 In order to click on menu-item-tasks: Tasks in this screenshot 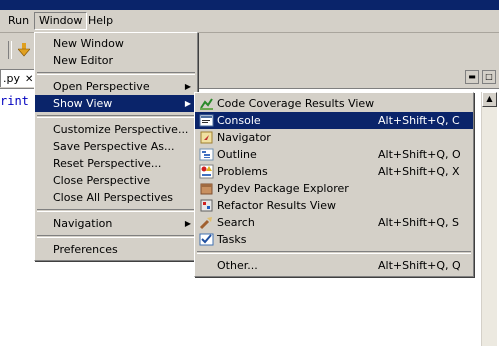, I will do `click(334, 239)`.